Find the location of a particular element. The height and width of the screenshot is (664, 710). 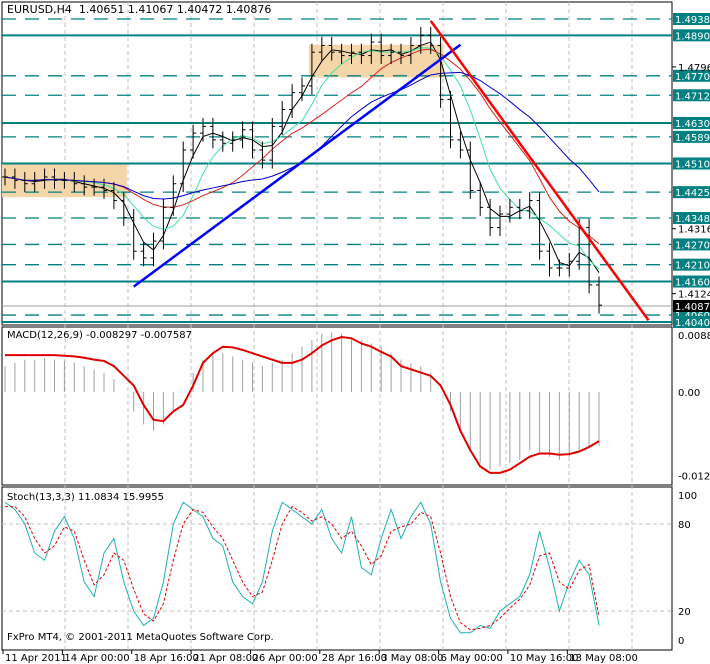

price-tick-label: 1.41240 is located at coordinates (694, 295).